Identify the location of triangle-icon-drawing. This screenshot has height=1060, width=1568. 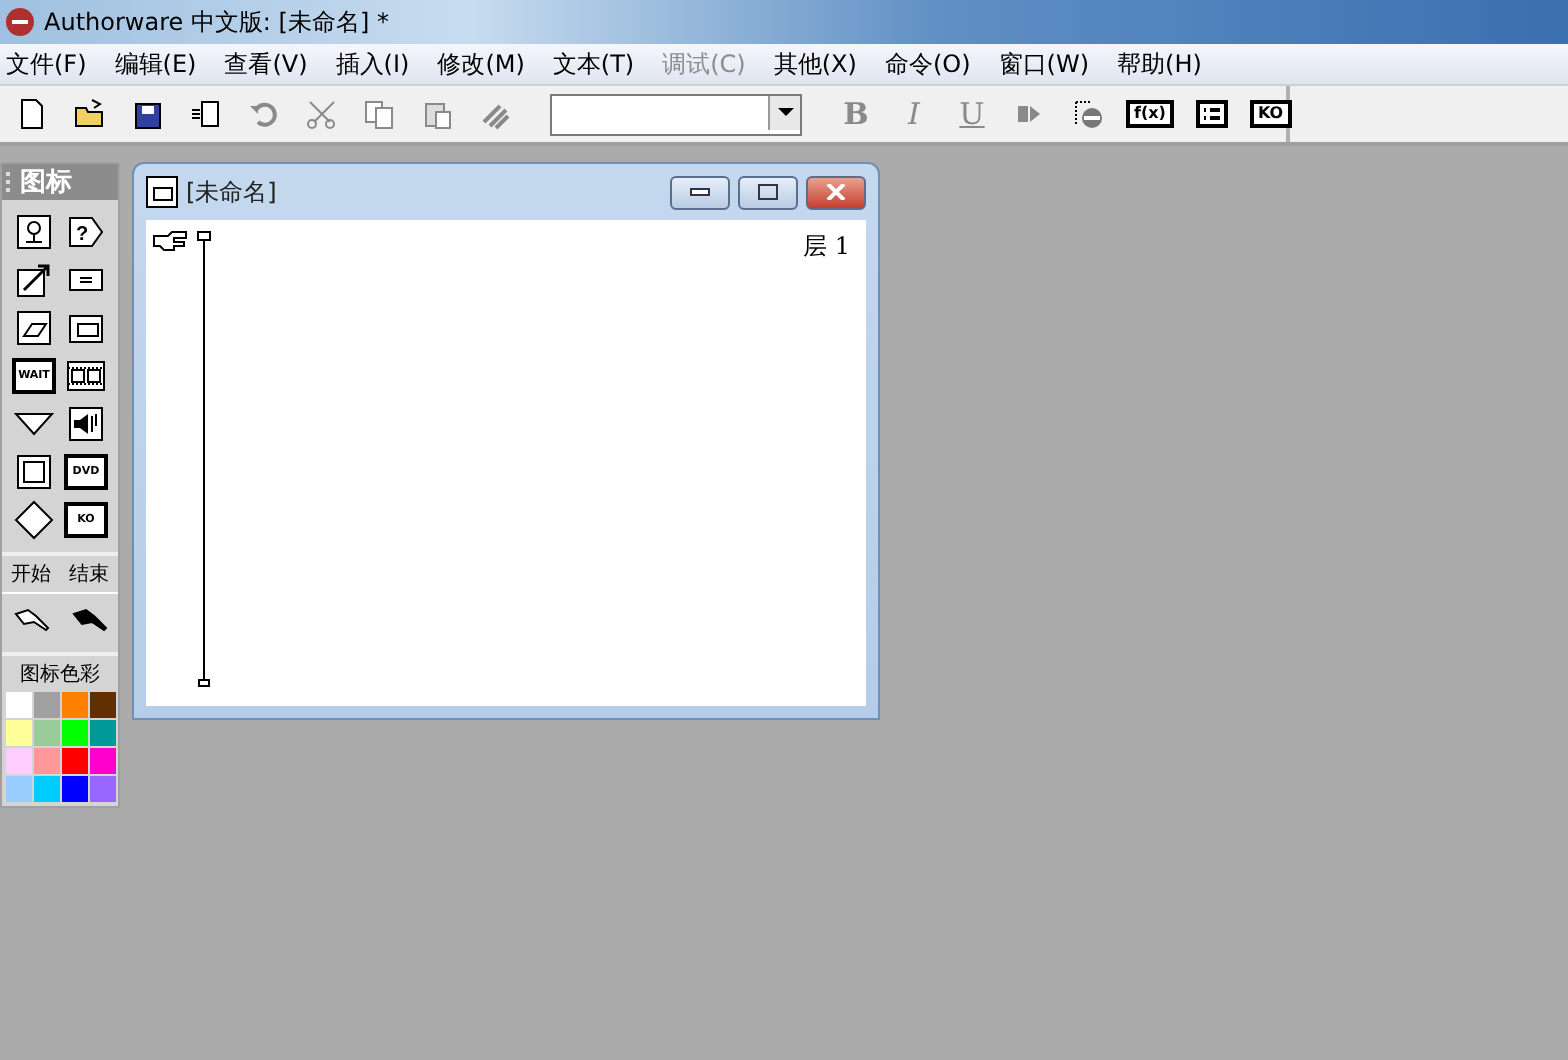
(34, 424).